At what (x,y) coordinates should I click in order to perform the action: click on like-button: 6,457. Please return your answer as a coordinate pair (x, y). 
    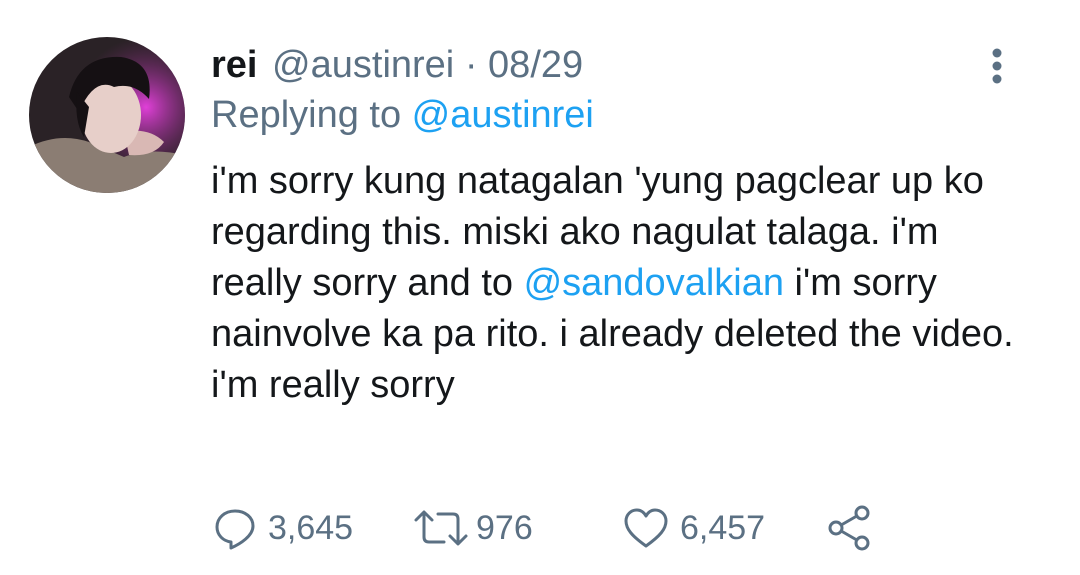
    Looking at the image, I should click on (693, 528).